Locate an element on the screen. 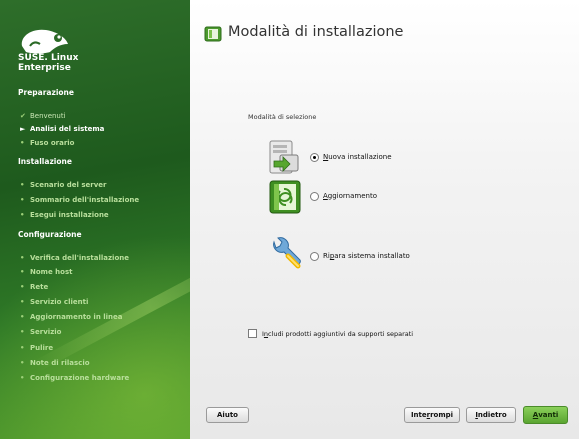  label-pre: Ri is located at coordinates (326, 256).